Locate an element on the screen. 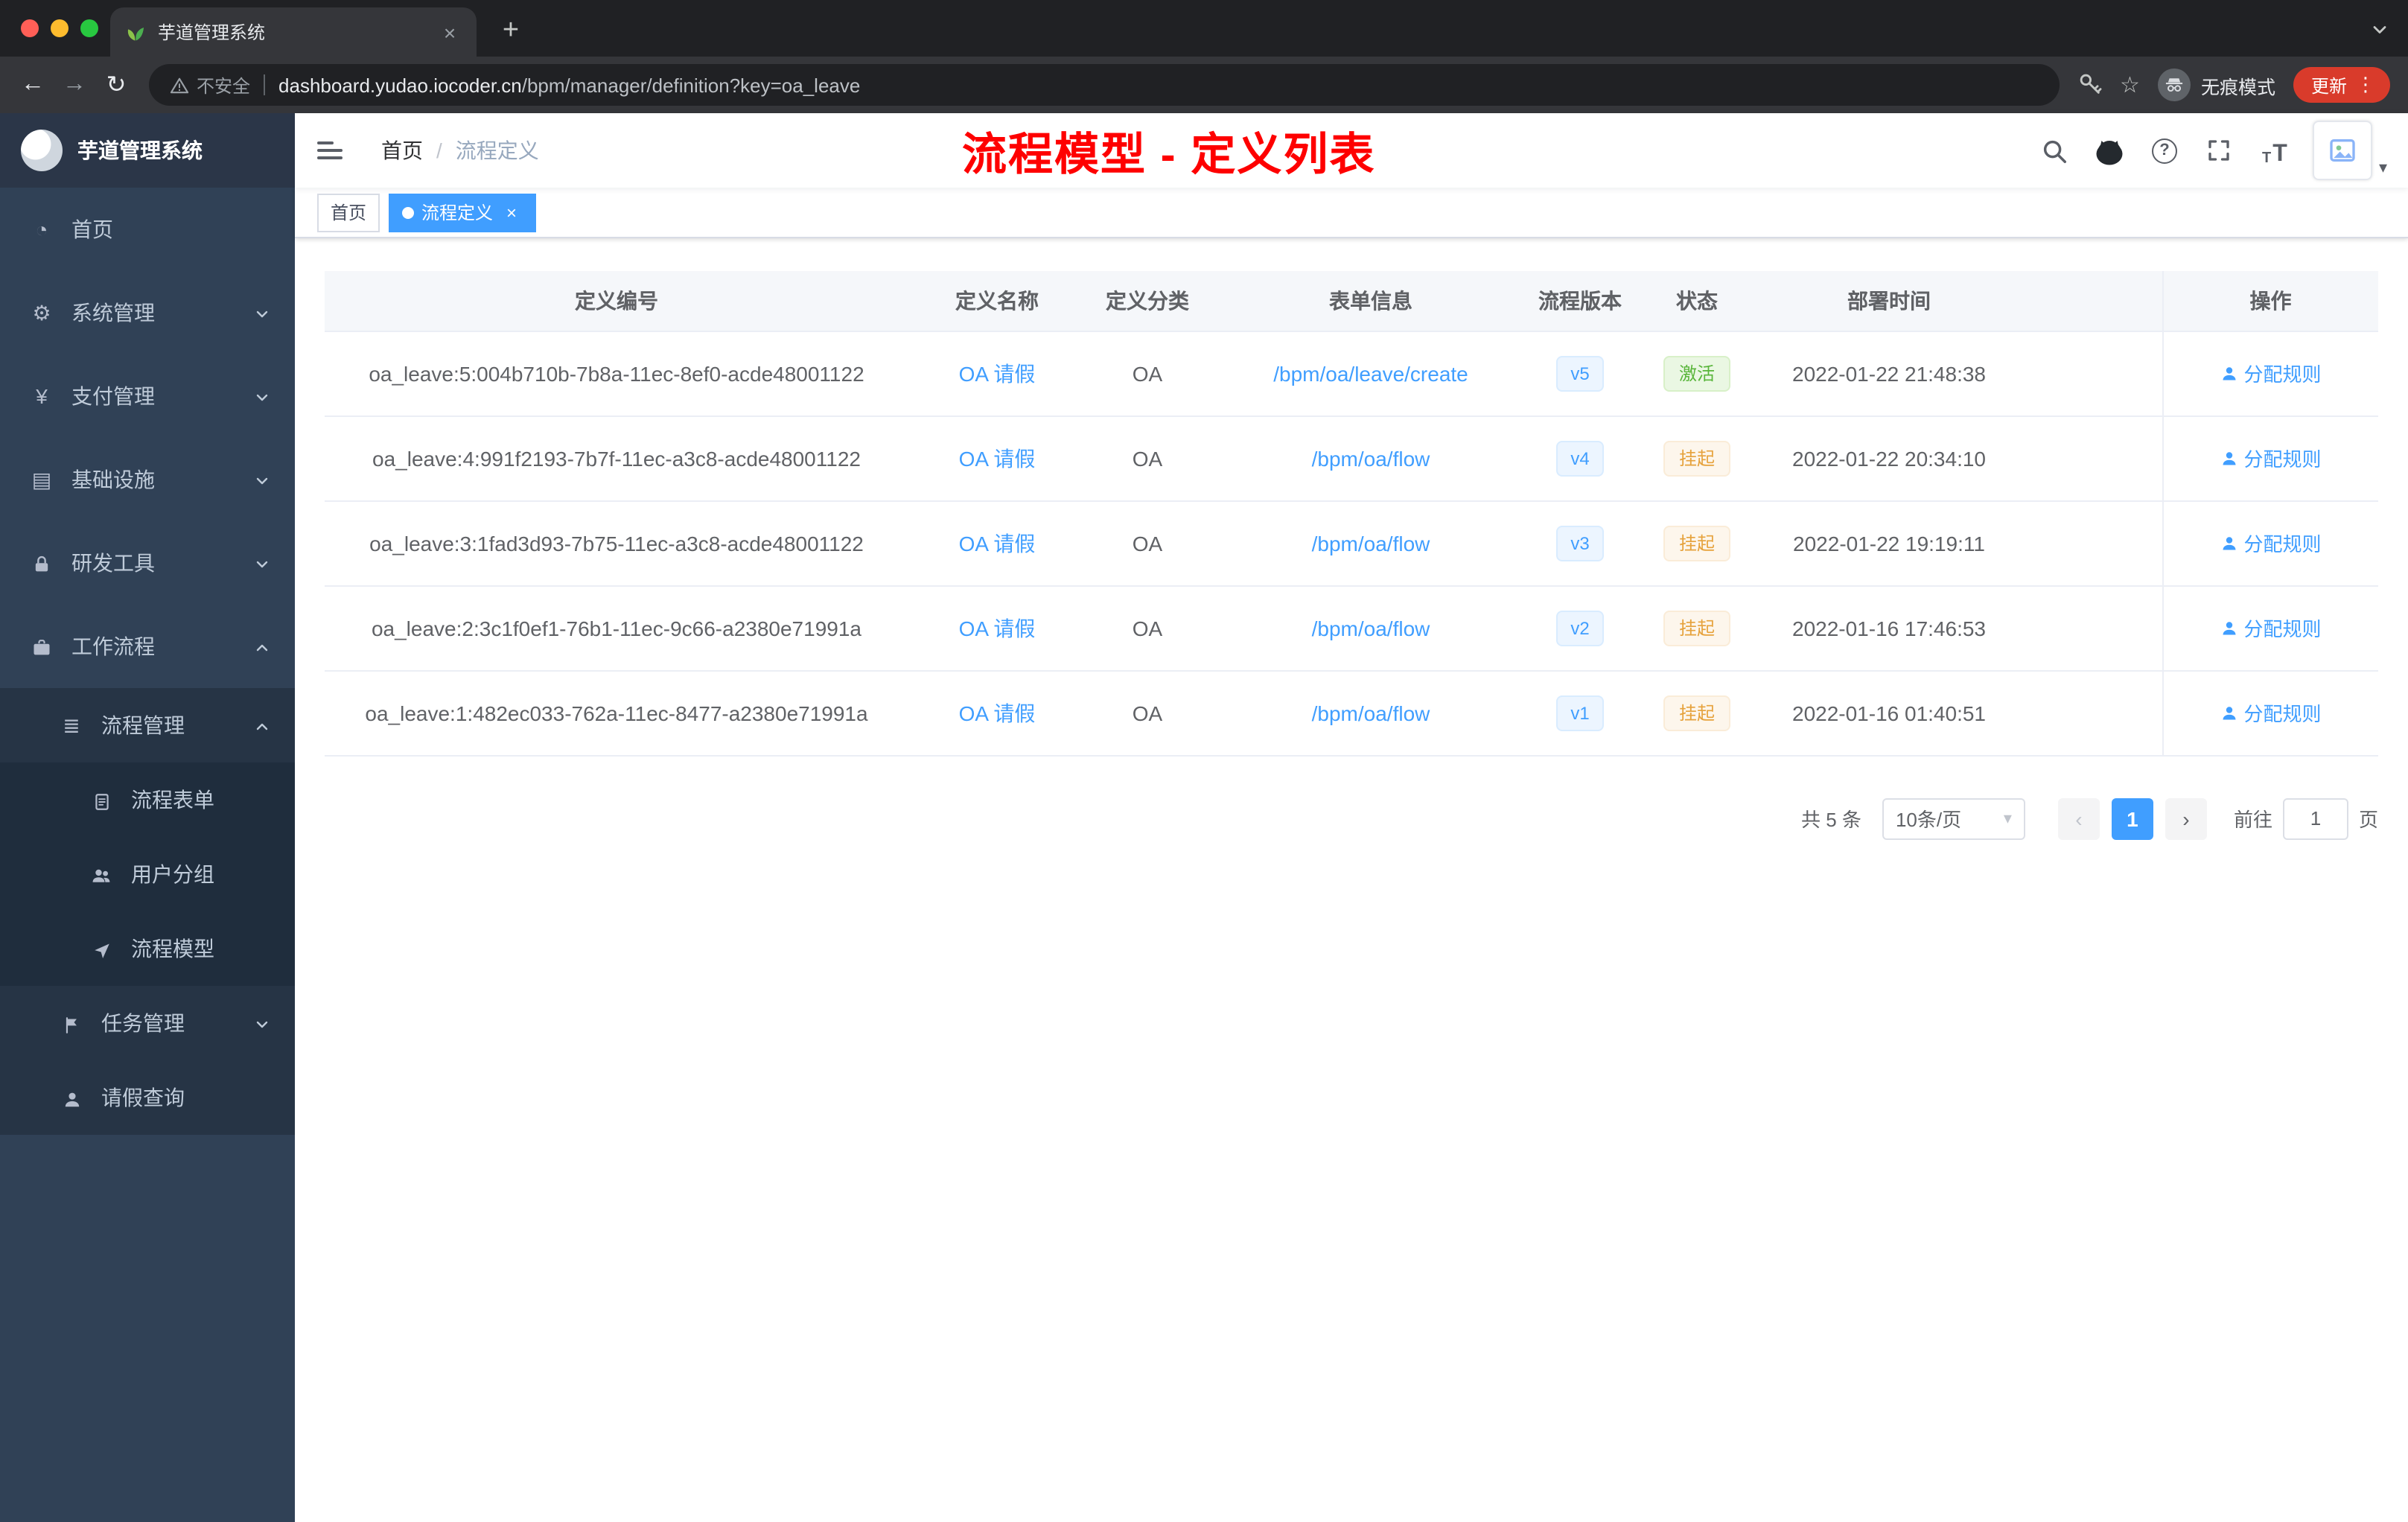 The width and height of the screenshot is (2408, 1522). sidebar-item-leave-query: 请假查询 is located at coordinates (147, 1097).